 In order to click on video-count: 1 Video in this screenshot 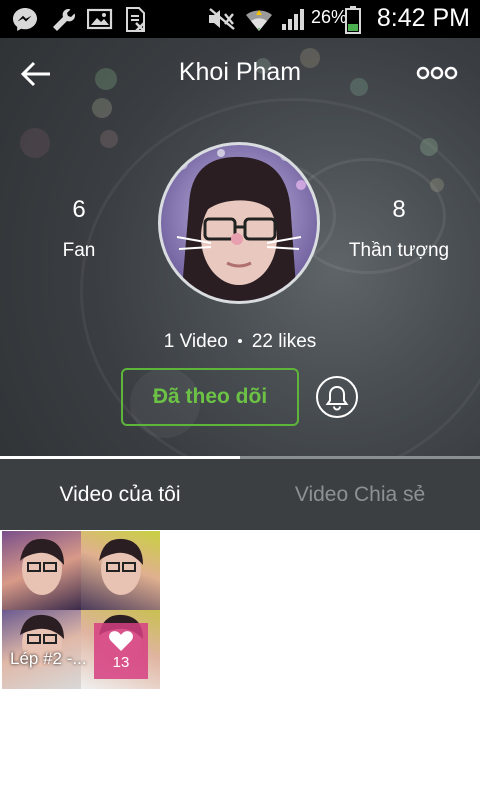, I will do `click(195, 341)`.